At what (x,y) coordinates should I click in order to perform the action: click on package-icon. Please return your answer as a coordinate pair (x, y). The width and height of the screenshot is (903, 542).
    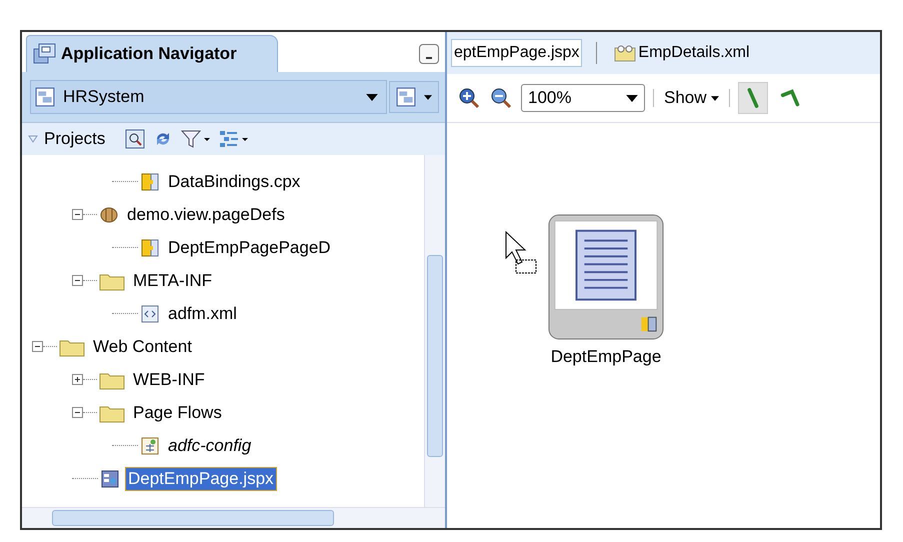
    Looking at the image, I should click on (109, 214).